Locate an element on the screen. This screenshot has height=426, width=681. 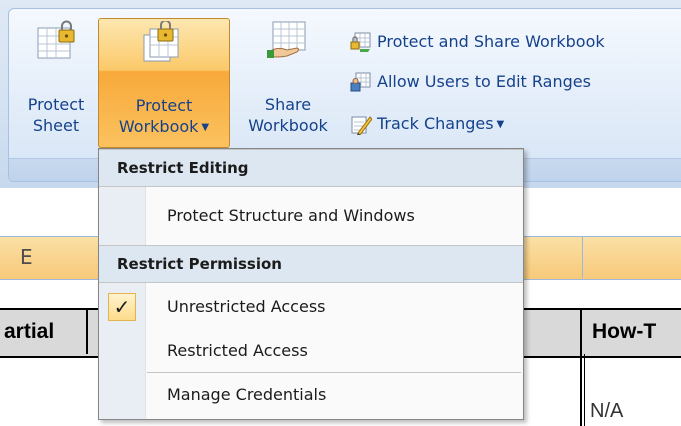
menu-separator is located at coordinates (334, 372).